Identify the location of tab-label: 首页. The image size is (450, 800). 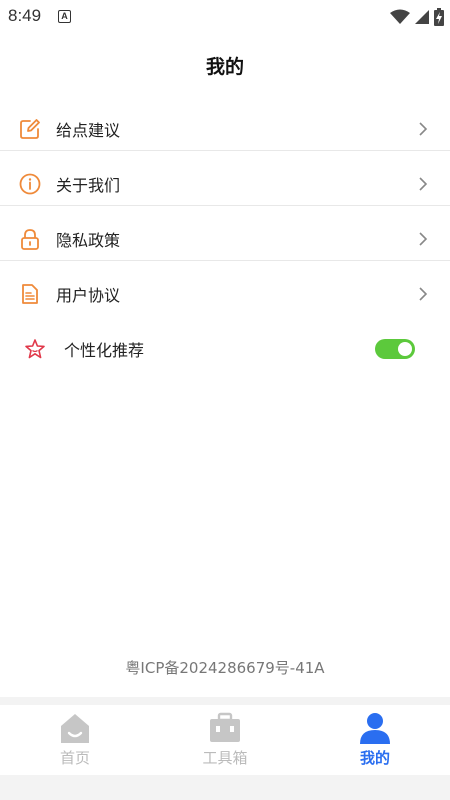
(74, 758).